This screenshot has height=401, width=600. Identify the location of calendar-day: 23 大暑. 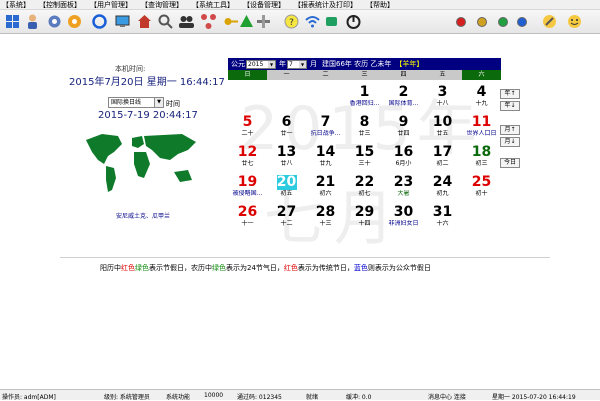
(403, 185).